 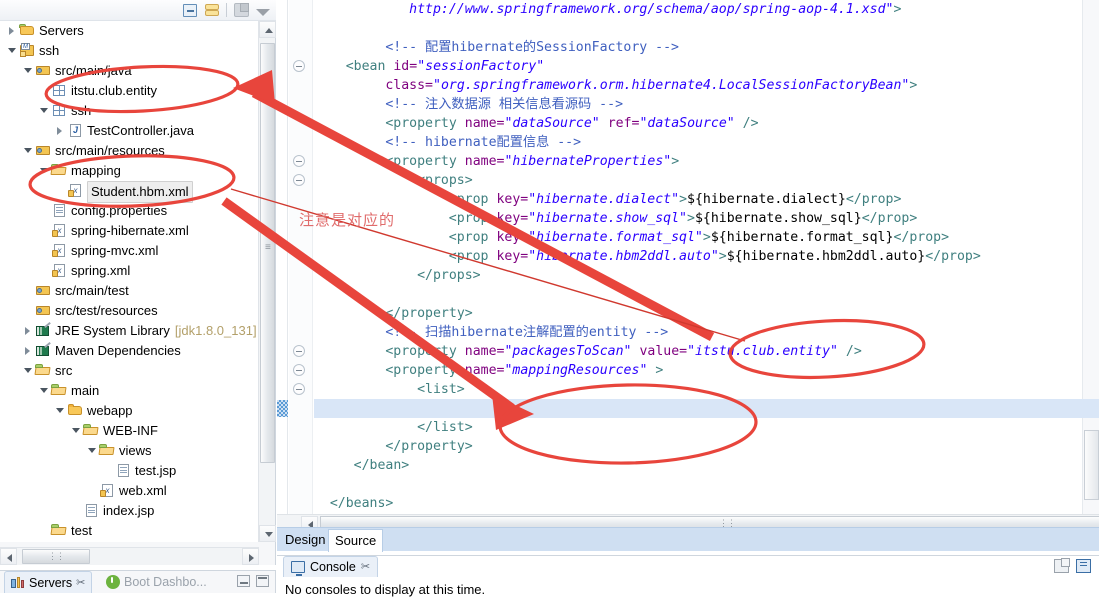 I want to click on tab-servers: Servers ✂, so click(x=48, y=582).